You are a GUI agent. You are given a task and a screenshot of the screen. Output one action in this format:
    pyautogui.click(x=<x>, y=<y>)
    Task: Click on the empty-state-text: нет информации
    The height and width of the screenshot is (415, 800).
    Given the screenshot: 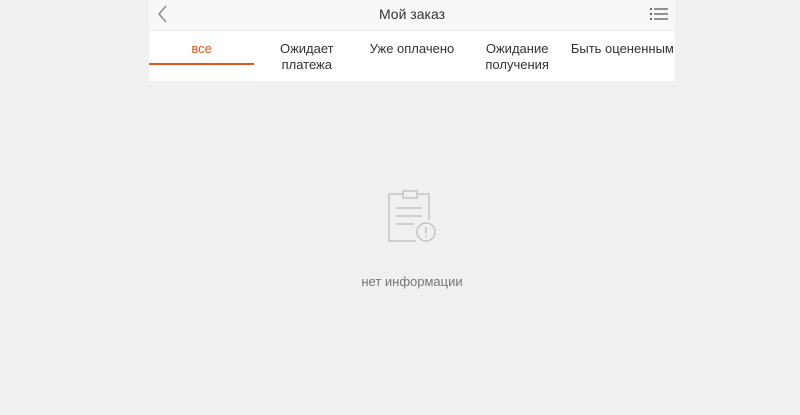 What is the action you would take?
    pyautogui.click(x=412, y=281)
    